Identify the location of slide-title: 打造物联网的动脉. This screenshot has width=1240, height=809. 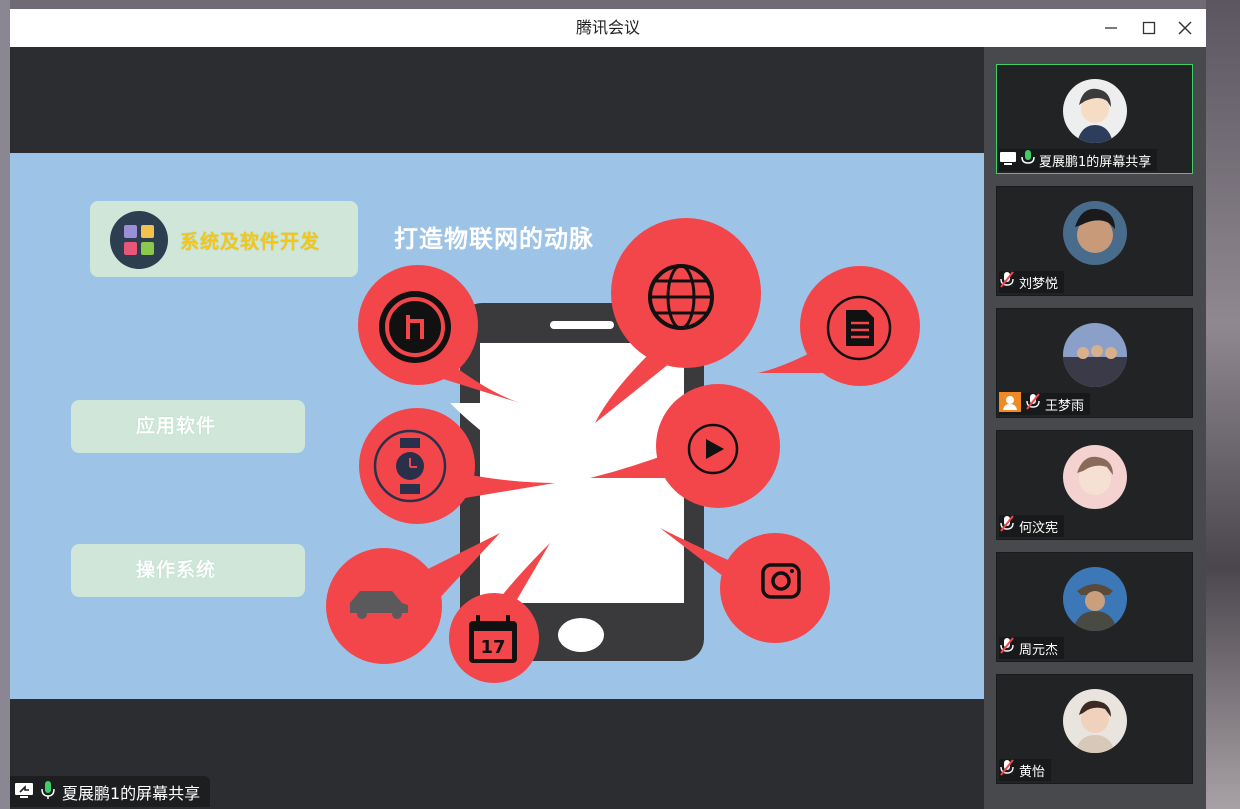
(494, 239).